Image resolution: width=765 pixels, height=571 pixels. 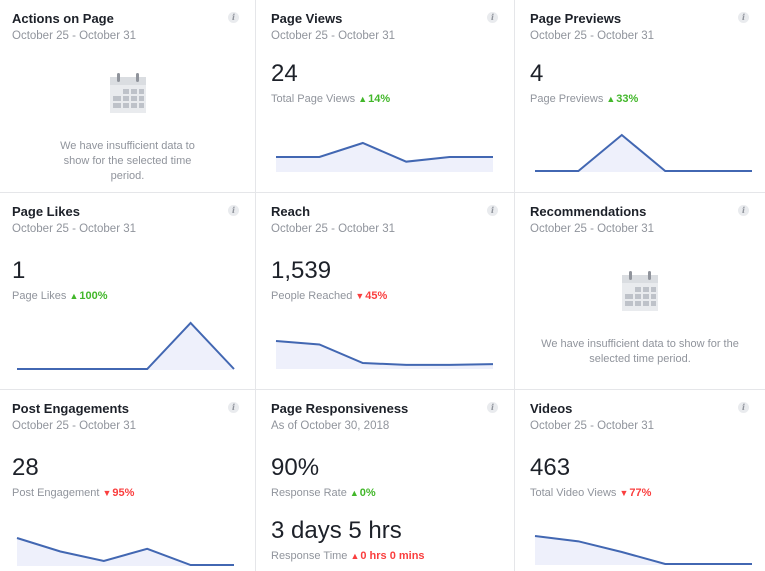 I want to click on metric-label-text: People Reached, so click(x=312, y=296).